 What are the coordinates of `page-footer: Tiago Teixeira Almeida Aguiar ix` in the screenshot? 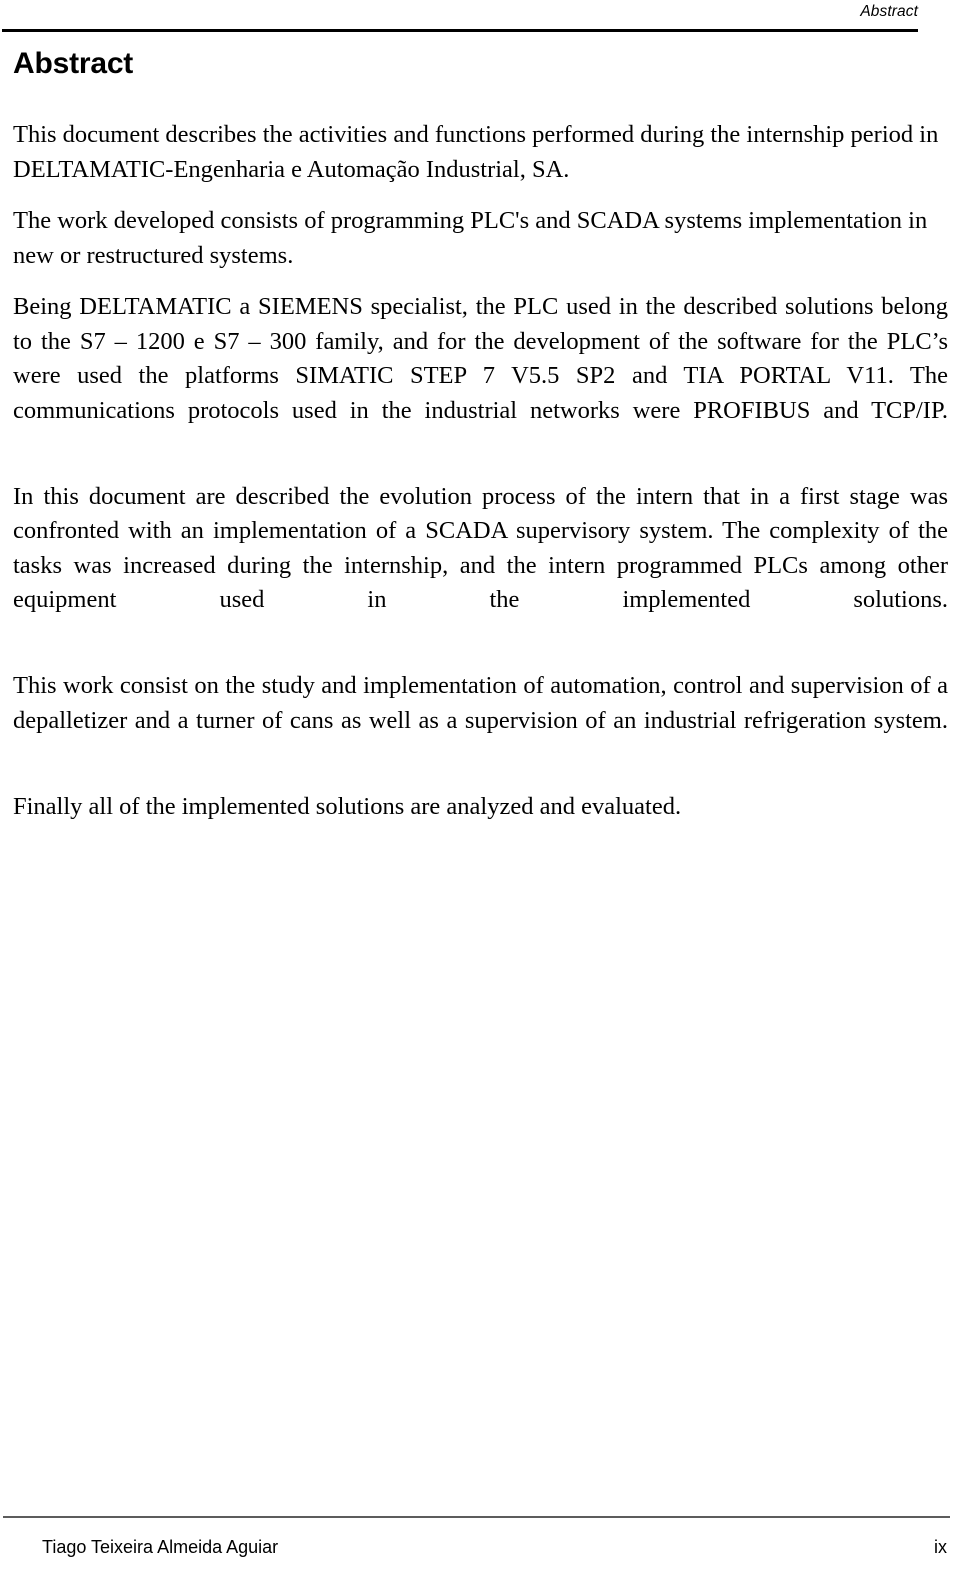 It's located at (480, 1543).